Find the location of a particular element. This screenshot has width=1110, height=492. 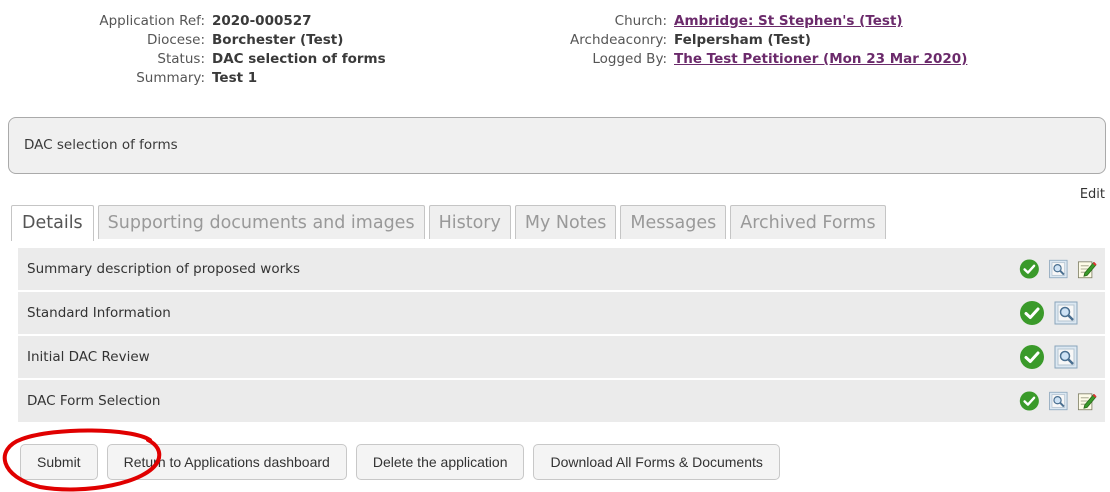

edit-link: Edit is located at coordinates (1092, 194).